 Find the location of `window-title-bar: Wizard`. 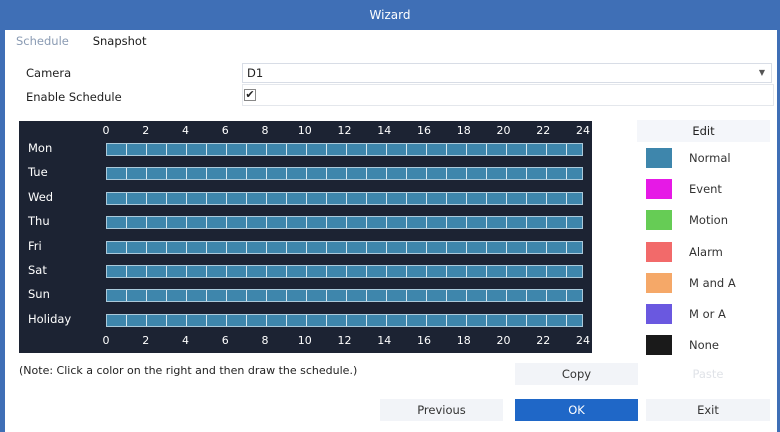

window-title-bar: Wizard is located at coordinates (390, 15).